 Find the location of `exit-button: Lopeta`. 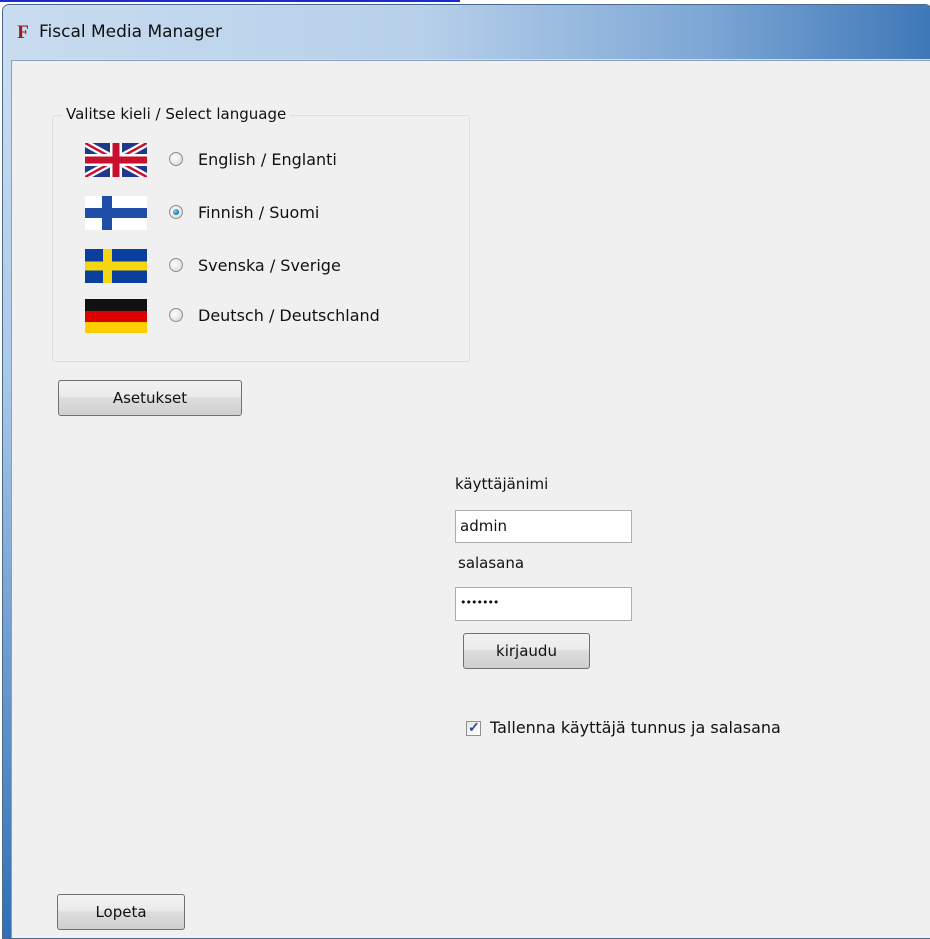

exit-button: Lopeta is located at coordinates (121, 912).